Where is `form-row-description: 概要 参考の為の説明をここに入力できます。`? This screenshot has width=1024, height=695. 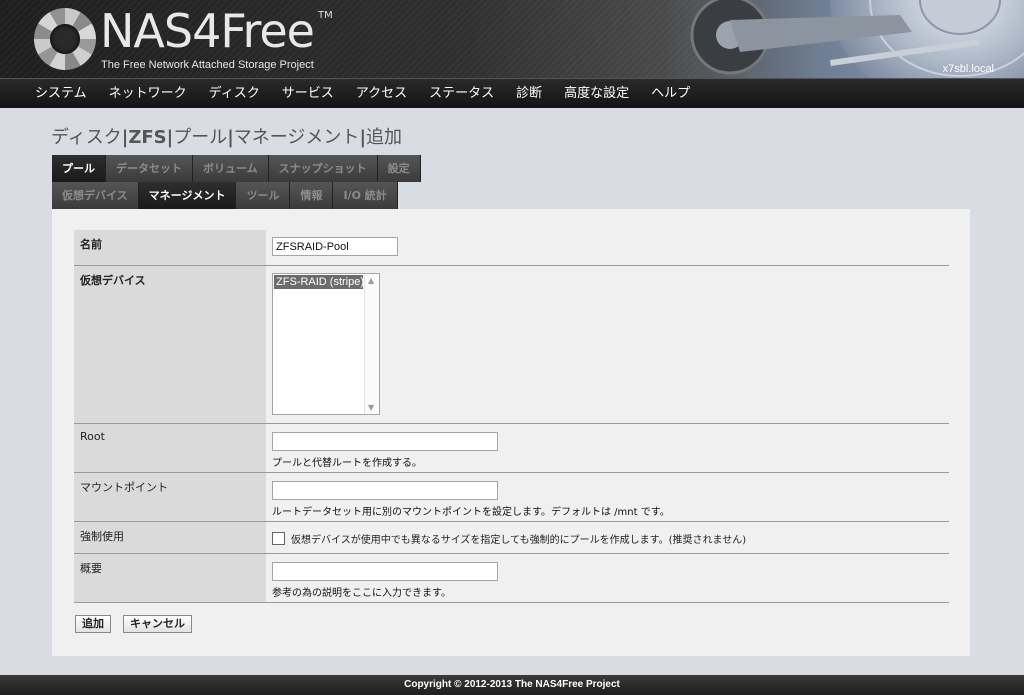 form-row-description: 概要 参考の為の説明をここに入力できます。 is located at coordinates (511, 578).